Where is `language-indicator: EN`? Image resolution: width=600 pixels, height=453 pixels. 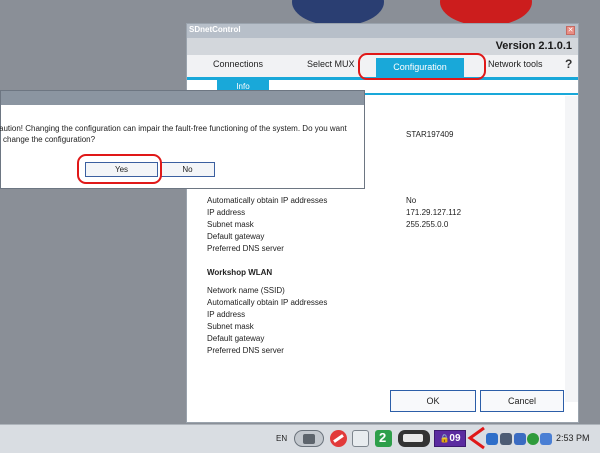
language-indicator: EN is located at coordinates (281, 438).